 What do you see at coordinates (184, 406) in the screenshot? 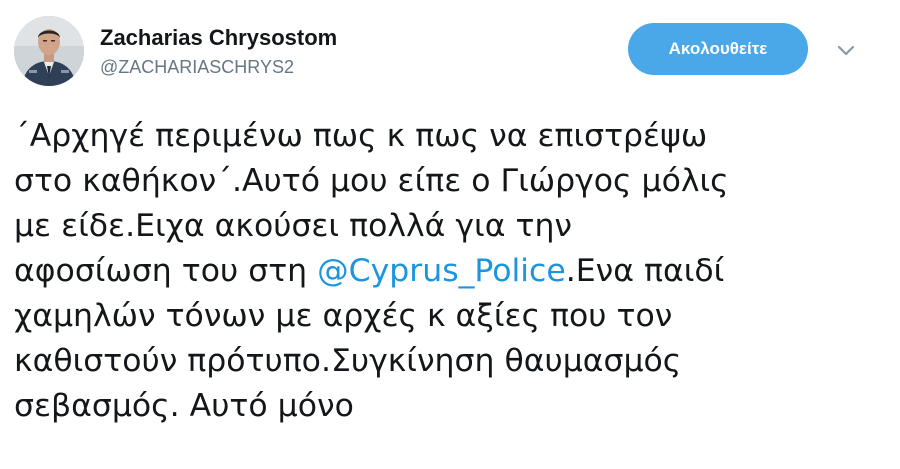
I see `tweet-line: σεβασμός. Αυτό μόνο` at bounding box center [184, 406].